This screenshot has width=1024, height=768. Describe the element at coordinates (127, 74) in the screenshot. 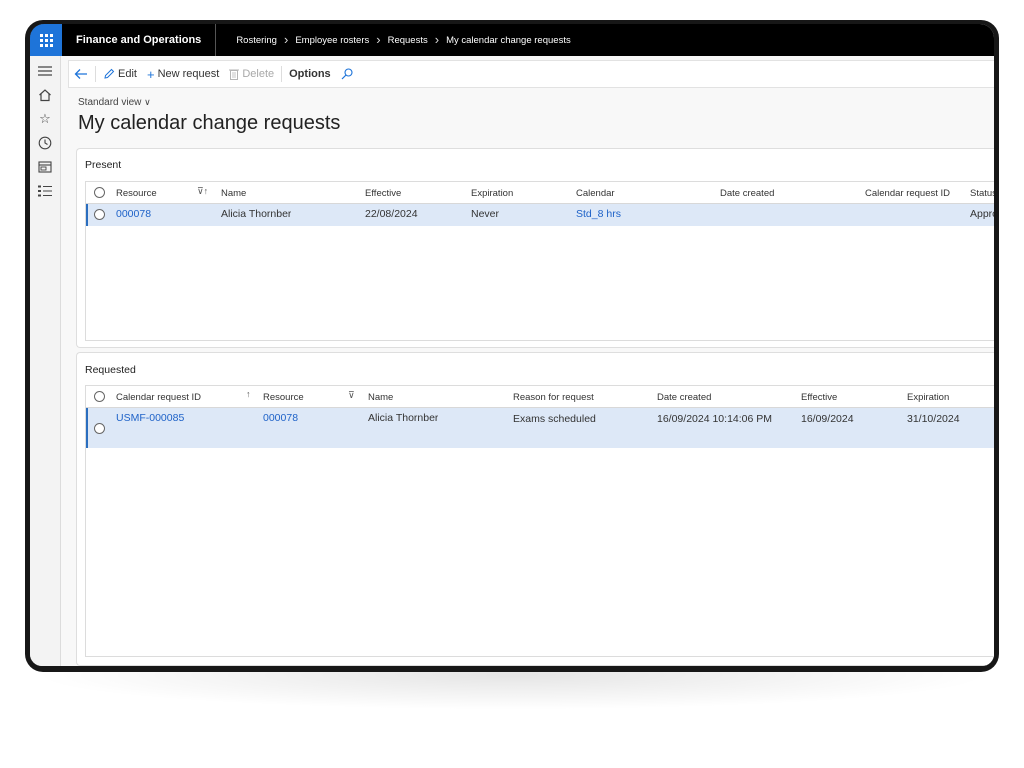

I see `edit-label: Edit` at that location.